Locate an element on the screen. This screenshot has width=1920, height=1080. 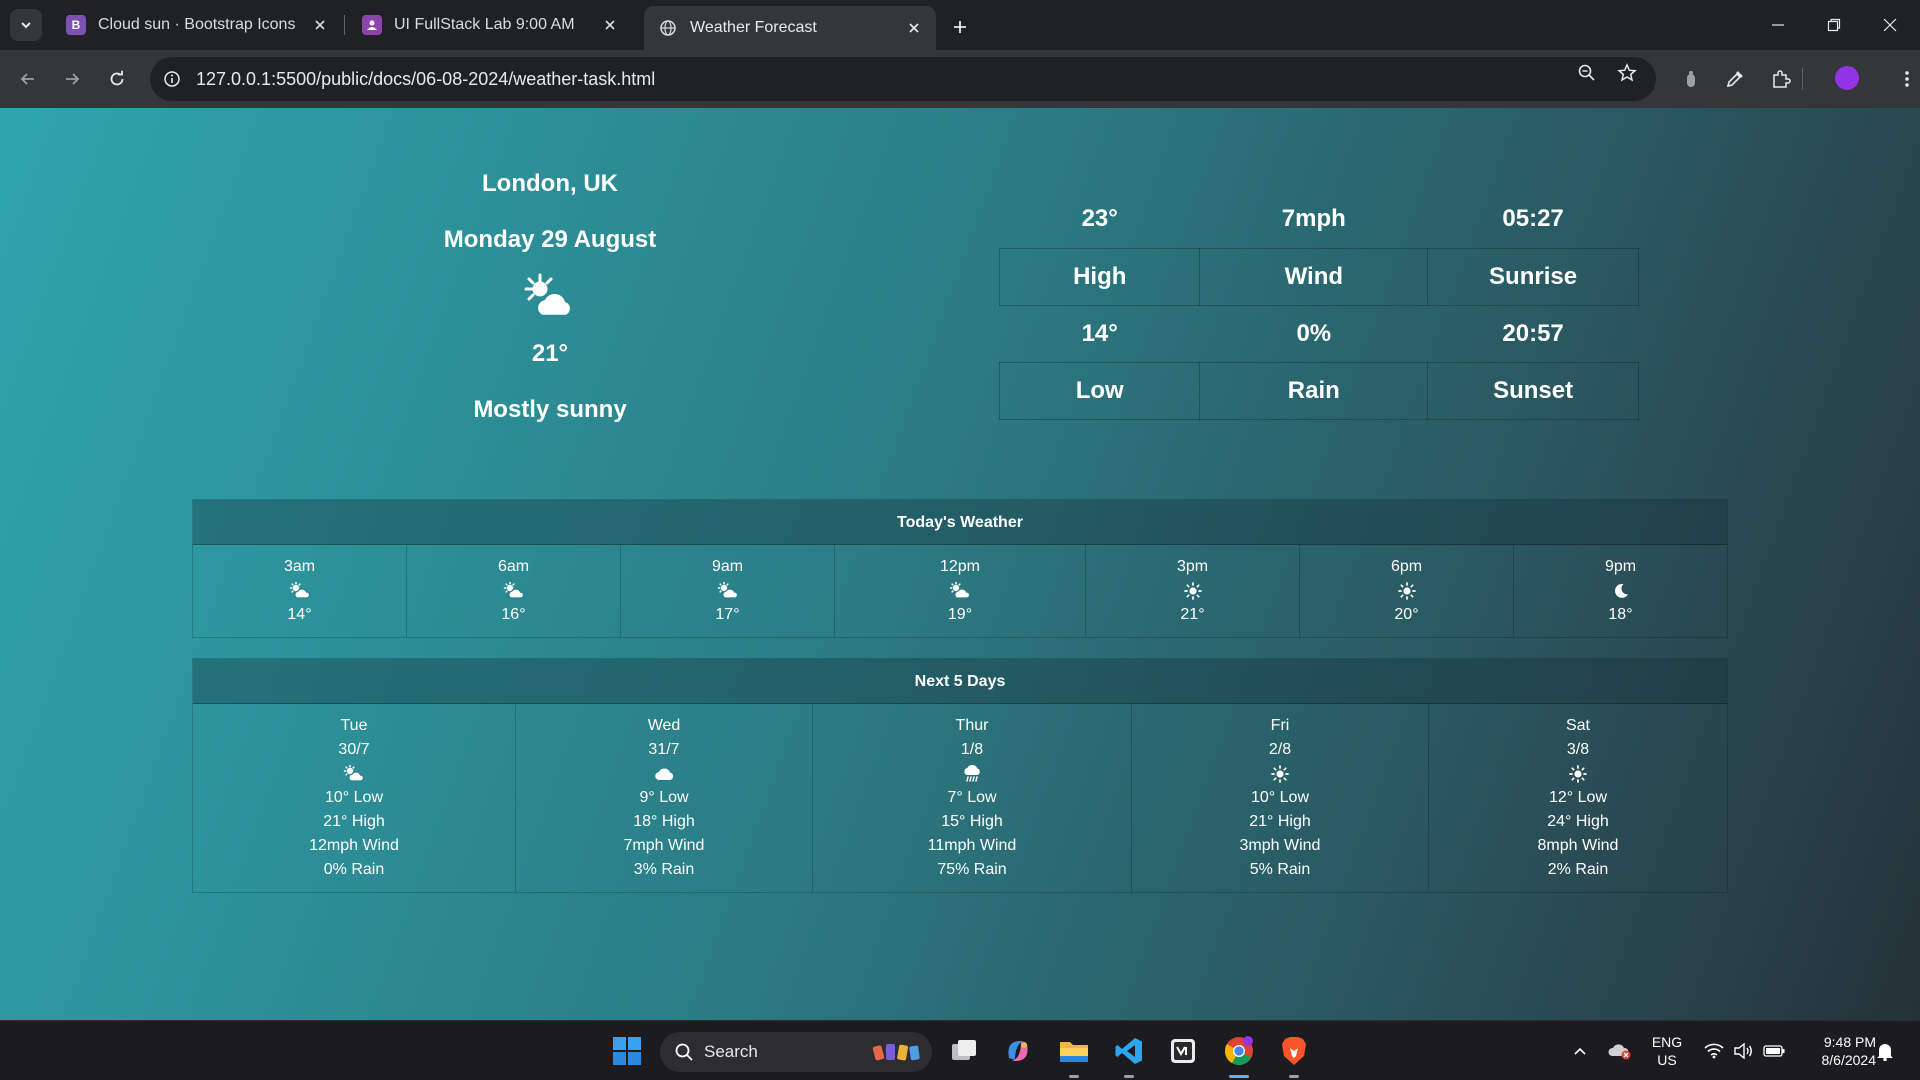
clock: 9:48 PM 8/6/2024 is located at coordinates (1836, 1051).